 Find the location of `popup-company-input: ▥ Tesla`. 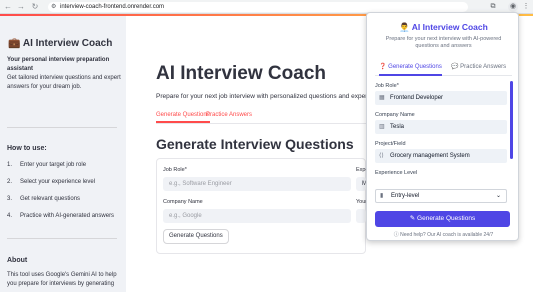

popup-company-input: ▥ Tesla is located at coordinates (441, 127).